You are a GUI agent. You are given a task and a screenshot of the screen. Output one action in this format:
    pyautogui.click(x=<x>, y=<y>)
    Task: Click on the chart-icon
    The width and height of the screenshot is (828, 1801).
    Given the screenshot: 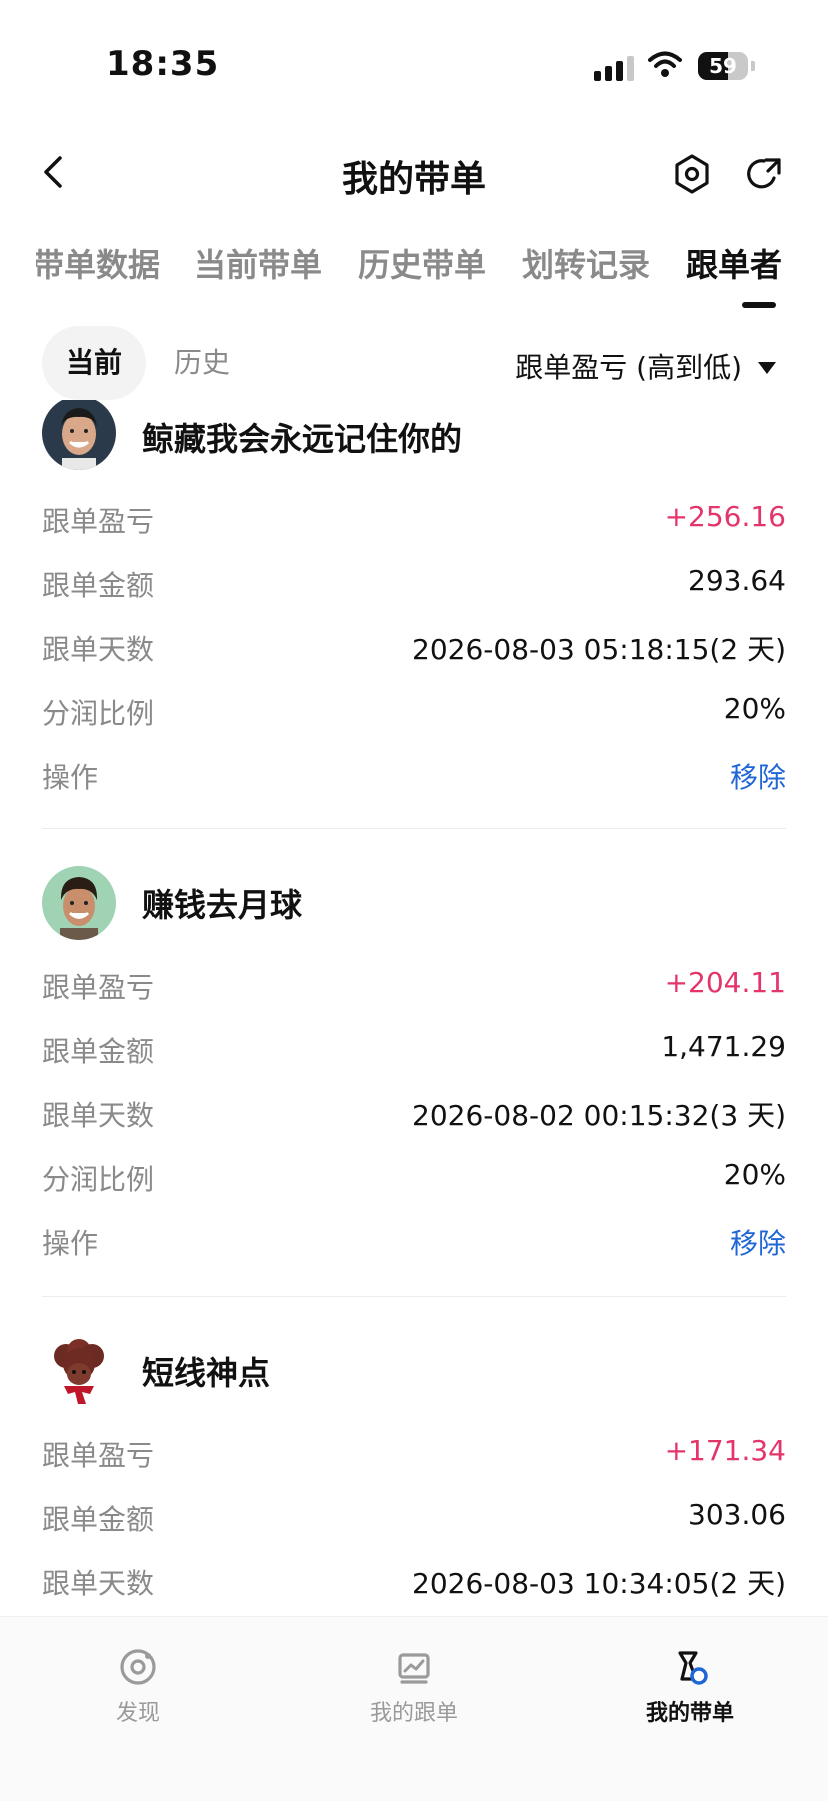 What is the action you would take?
    pyautogui.click(x=414, y=1668)
    